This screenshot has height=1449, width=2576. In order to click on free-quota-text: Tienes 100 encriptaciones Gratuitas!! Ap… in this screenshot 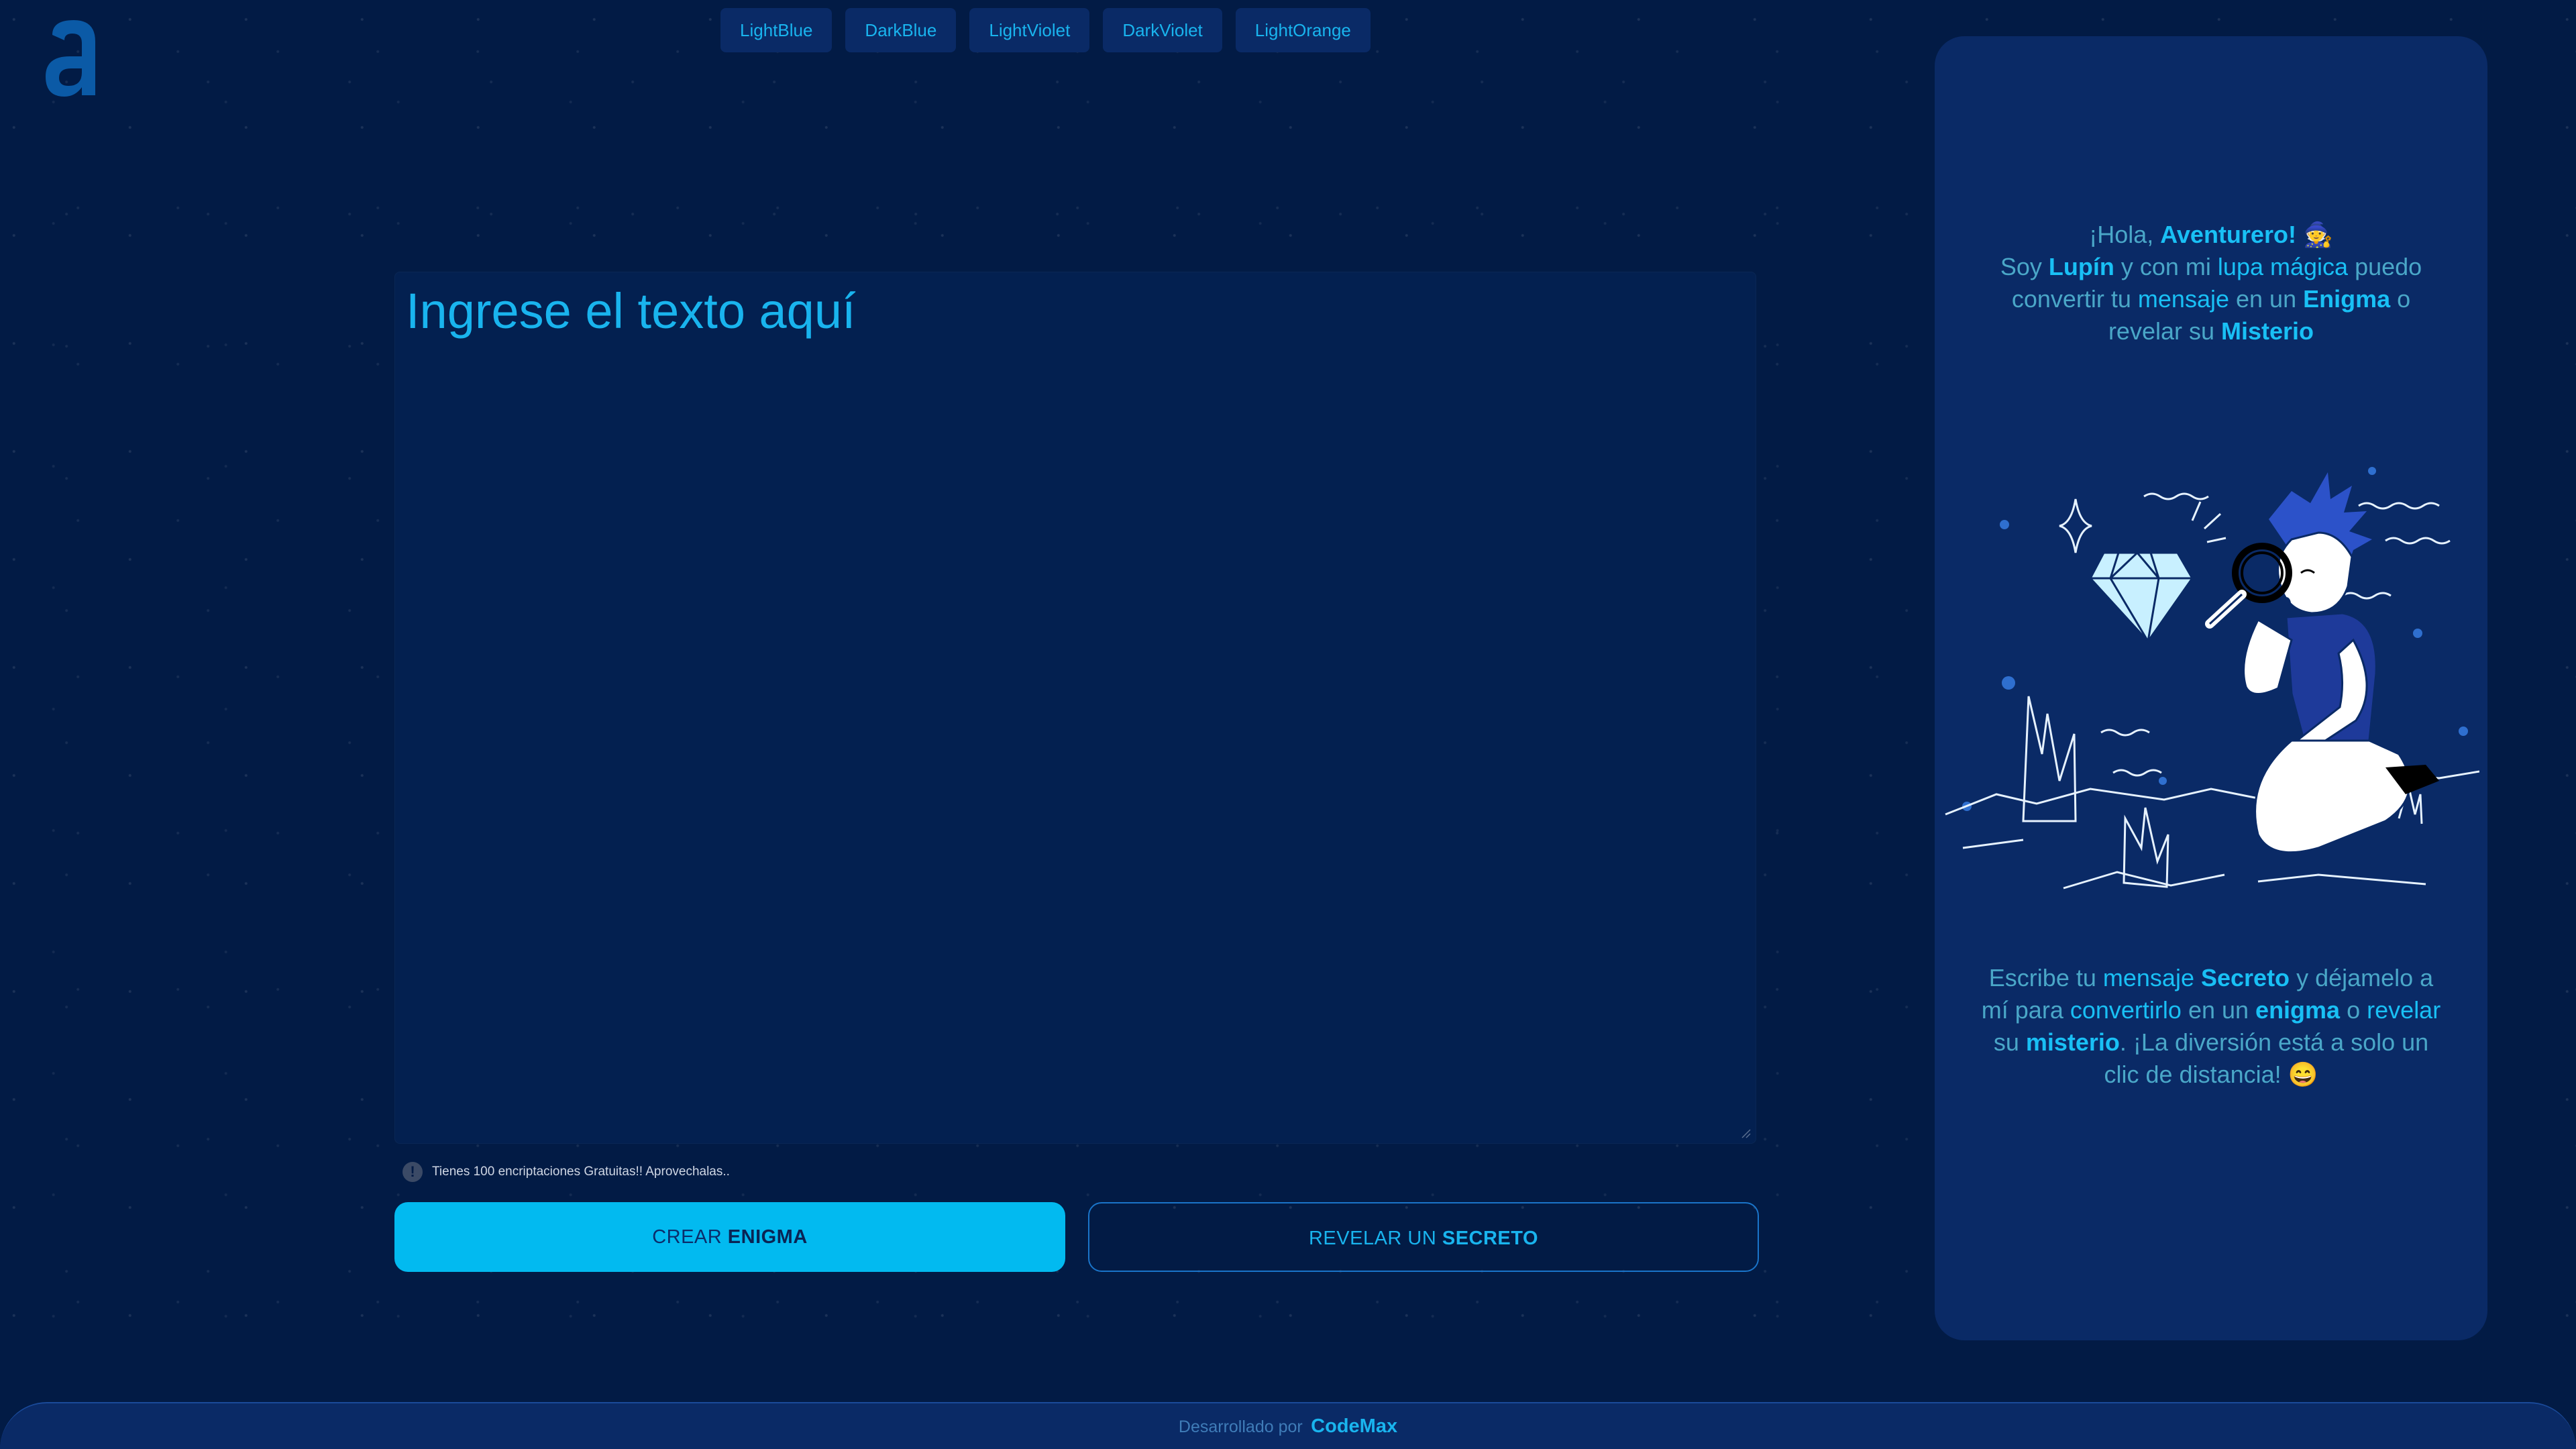, I will do `click(581, 1172)`.